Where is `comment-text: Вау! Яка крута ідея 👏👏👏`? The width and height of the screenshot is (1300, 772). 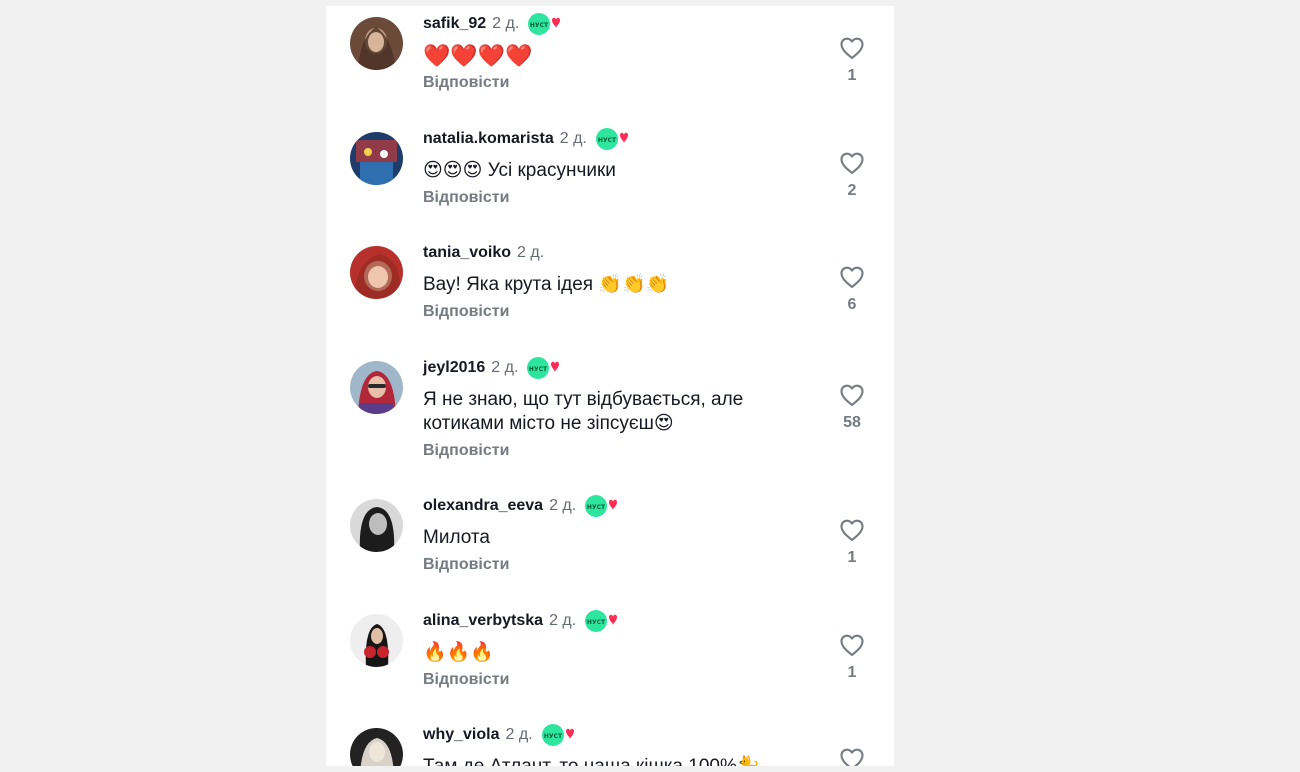
comment-text: Вау! Яка крута ідея 👏👏👏 is located at coordinates (546, 284).